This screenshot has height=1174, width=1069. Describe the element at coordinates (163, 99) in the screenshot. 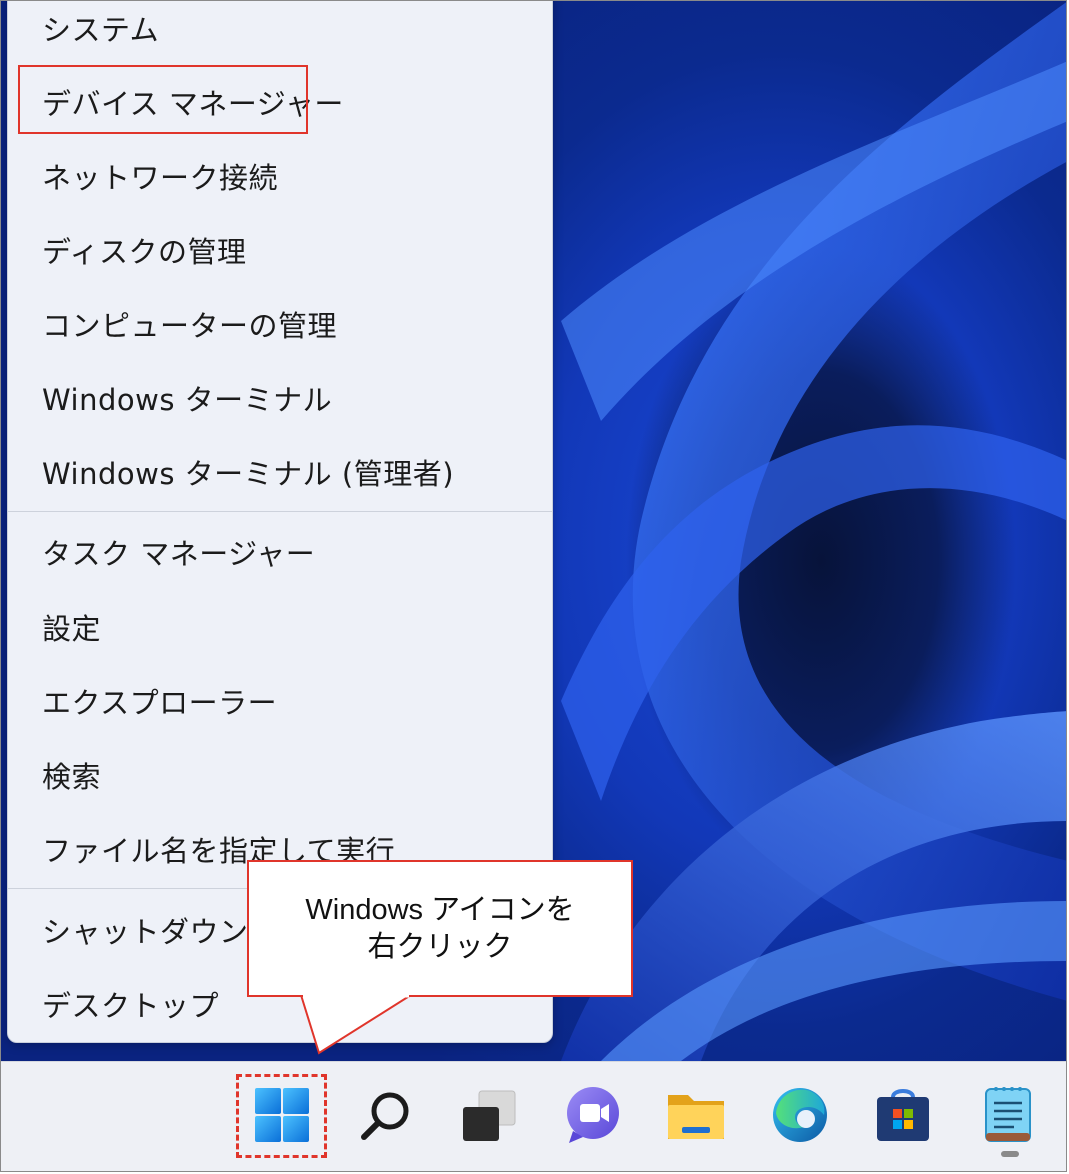

I see `device-manager-highlight` at that location.